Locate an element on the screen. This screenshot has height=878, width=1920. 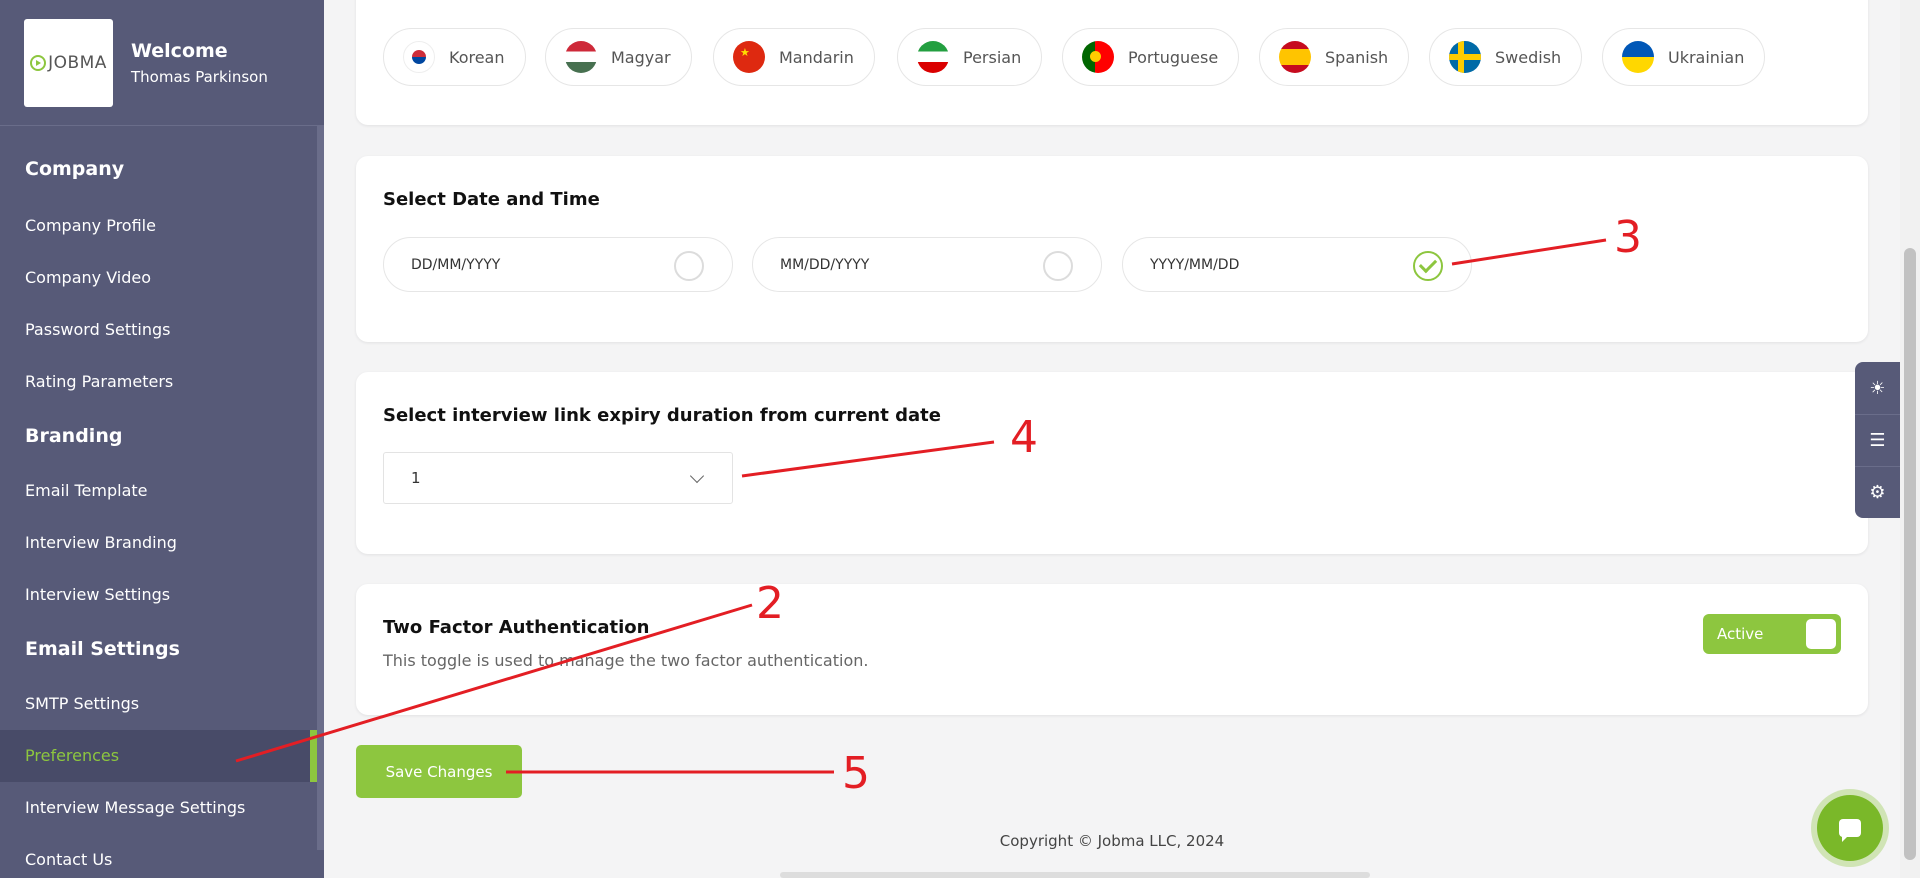
copyright-text: Copyright © Jobma LLC, 2024 is located at coordinates (1112, 841).